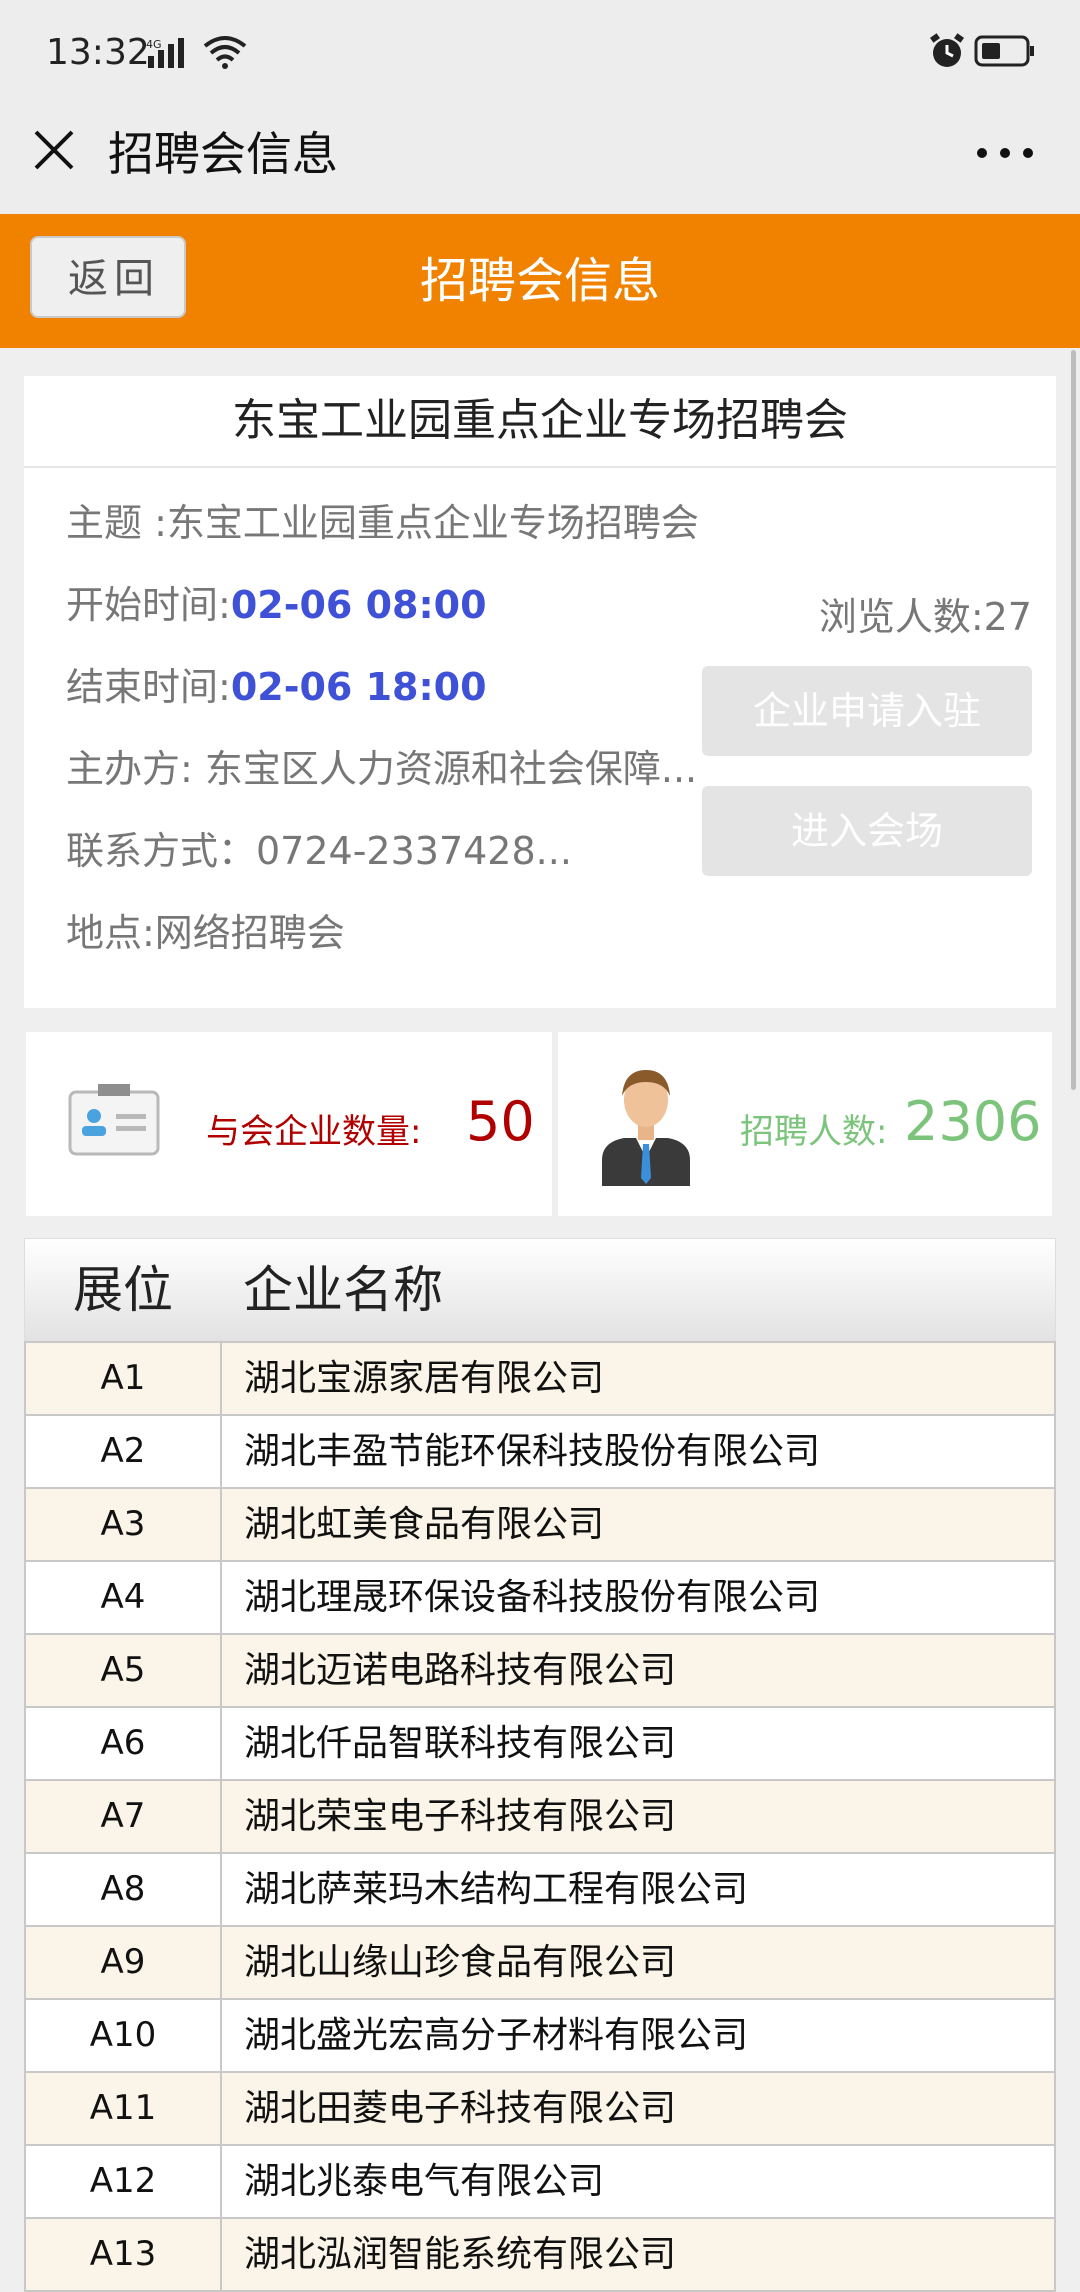  I want to click on company-cell: 湖北理晟环保设备科技股份有限公司, so click(532, 1597).